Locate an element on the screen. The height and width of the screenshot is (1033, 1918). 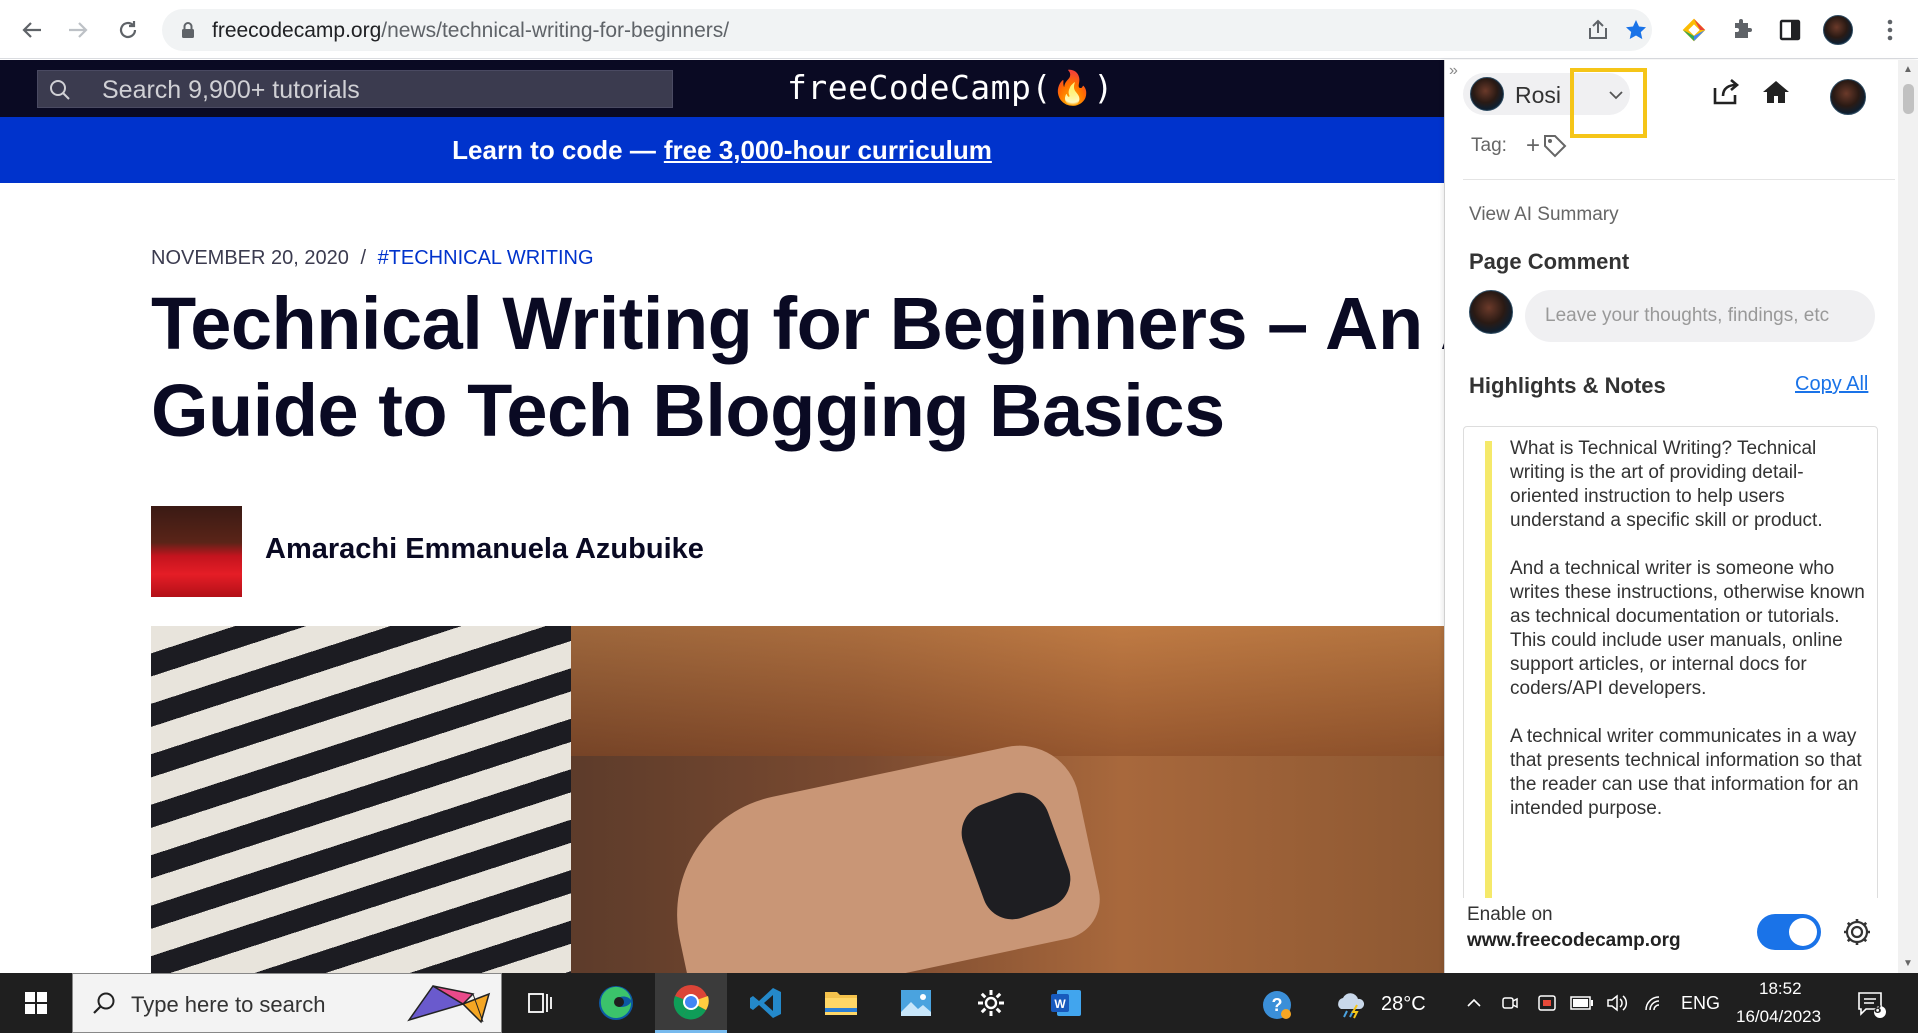
settings-gear-icon is located at coordinates (991, 1003).